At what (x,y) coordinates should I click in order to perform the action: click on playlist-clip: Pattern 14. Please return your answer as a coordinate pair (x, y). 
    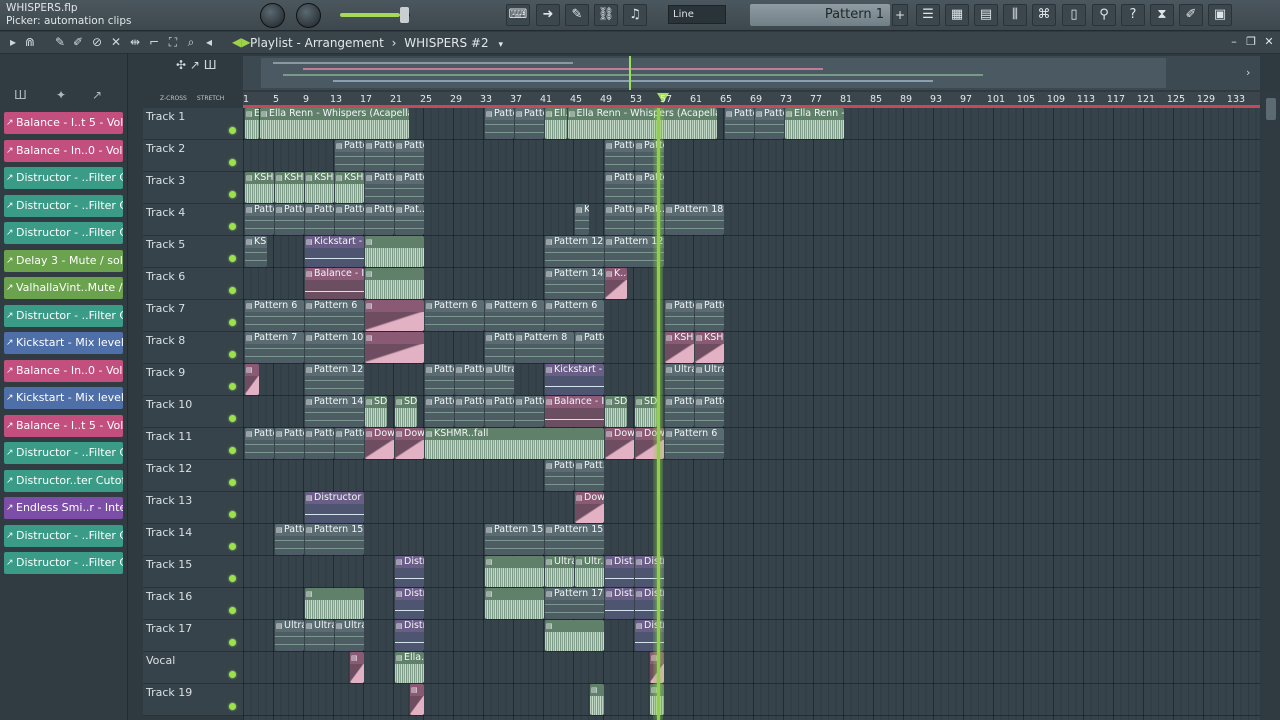
    Looking at the image, I should click on (334, 411).